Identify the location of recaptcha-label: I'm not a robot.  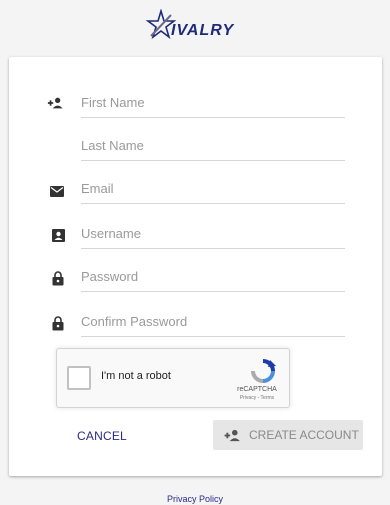
(136, 376).